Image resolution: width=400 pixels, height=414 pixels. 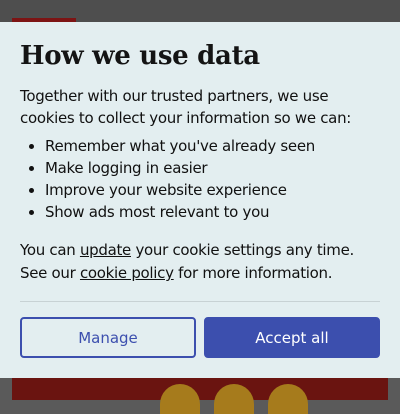 What do you see at coordinates (212, 212) in the screenshot?
I see `benefit-item: Show ads most relevant to you` at bounding box center [212, 212].